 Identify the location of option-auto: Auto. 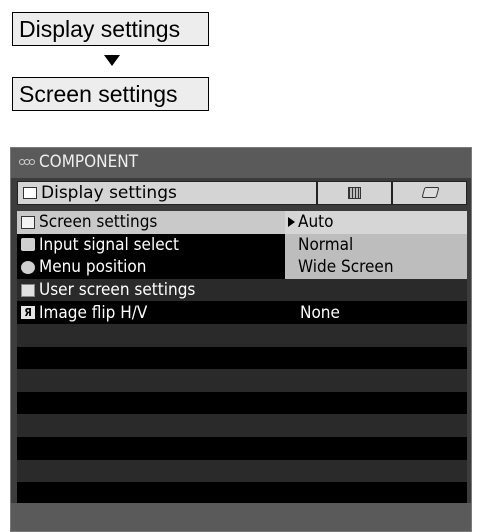
(376, 222).